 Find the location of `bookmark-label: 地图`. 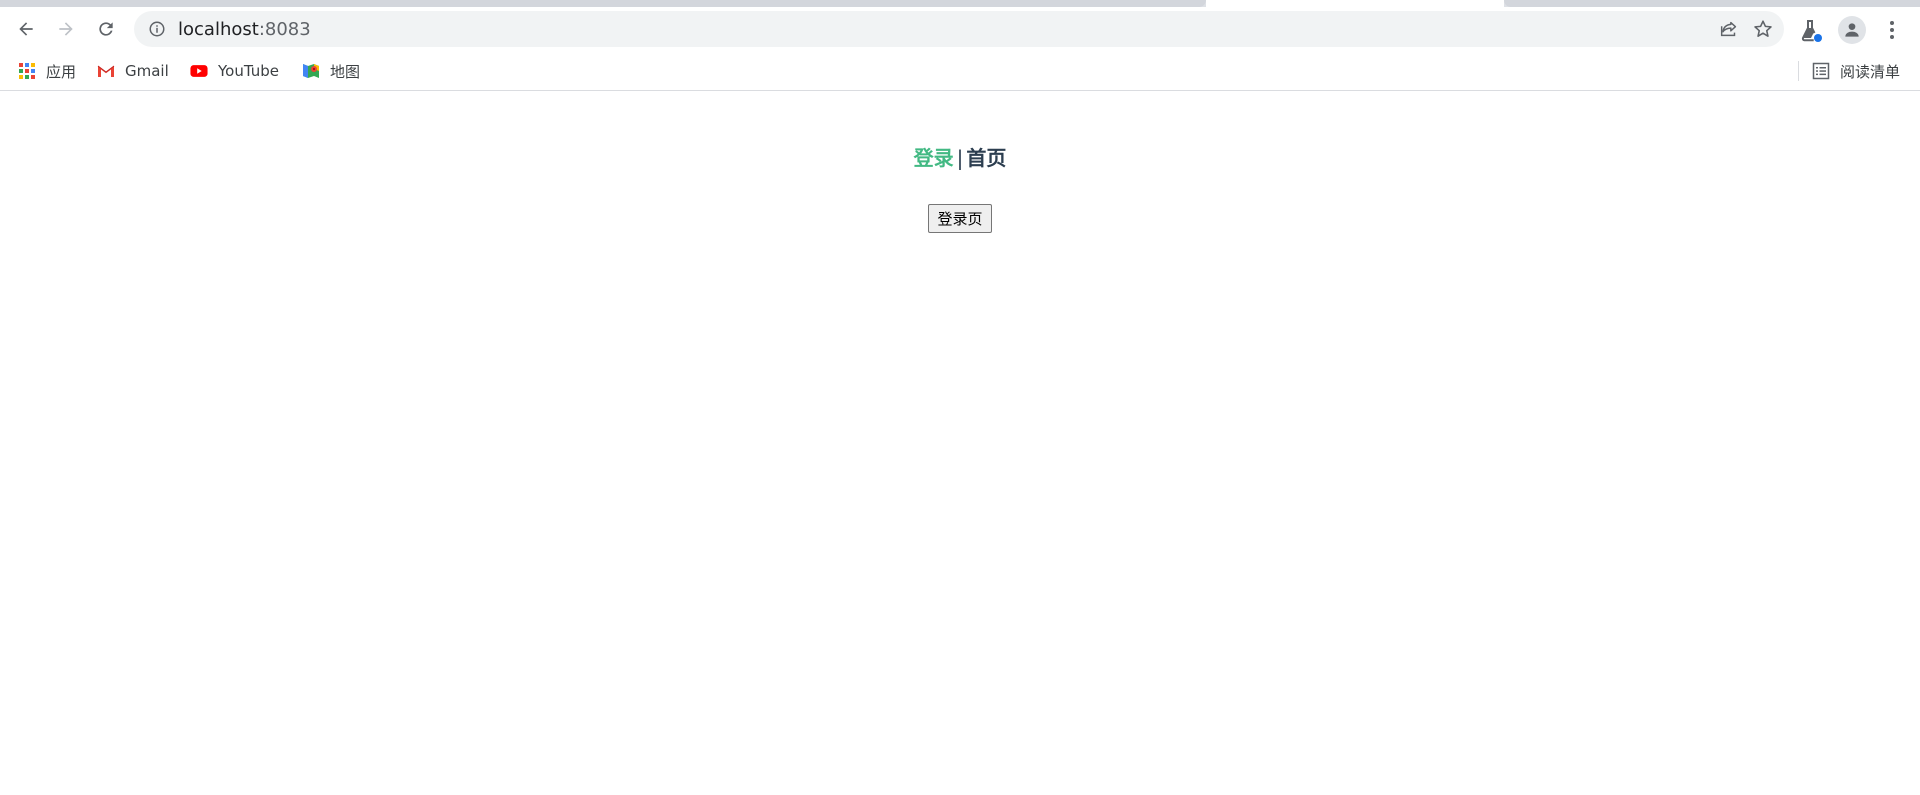

bookmark-label: 地图 is located at coordinates (345, 71).